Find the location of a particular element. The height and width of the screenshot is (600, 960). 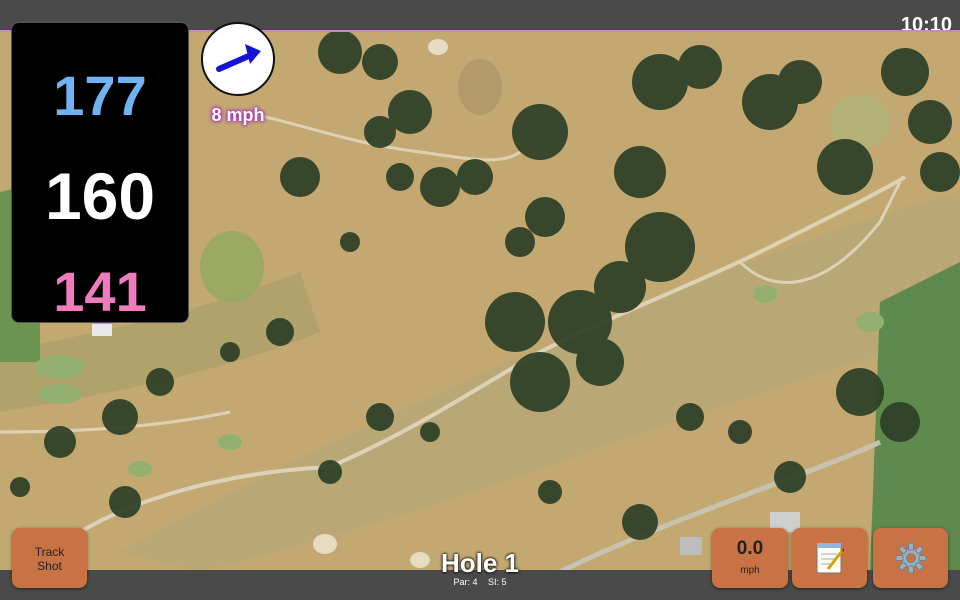

front-distance: 141 is located at coordinates (100, 291).